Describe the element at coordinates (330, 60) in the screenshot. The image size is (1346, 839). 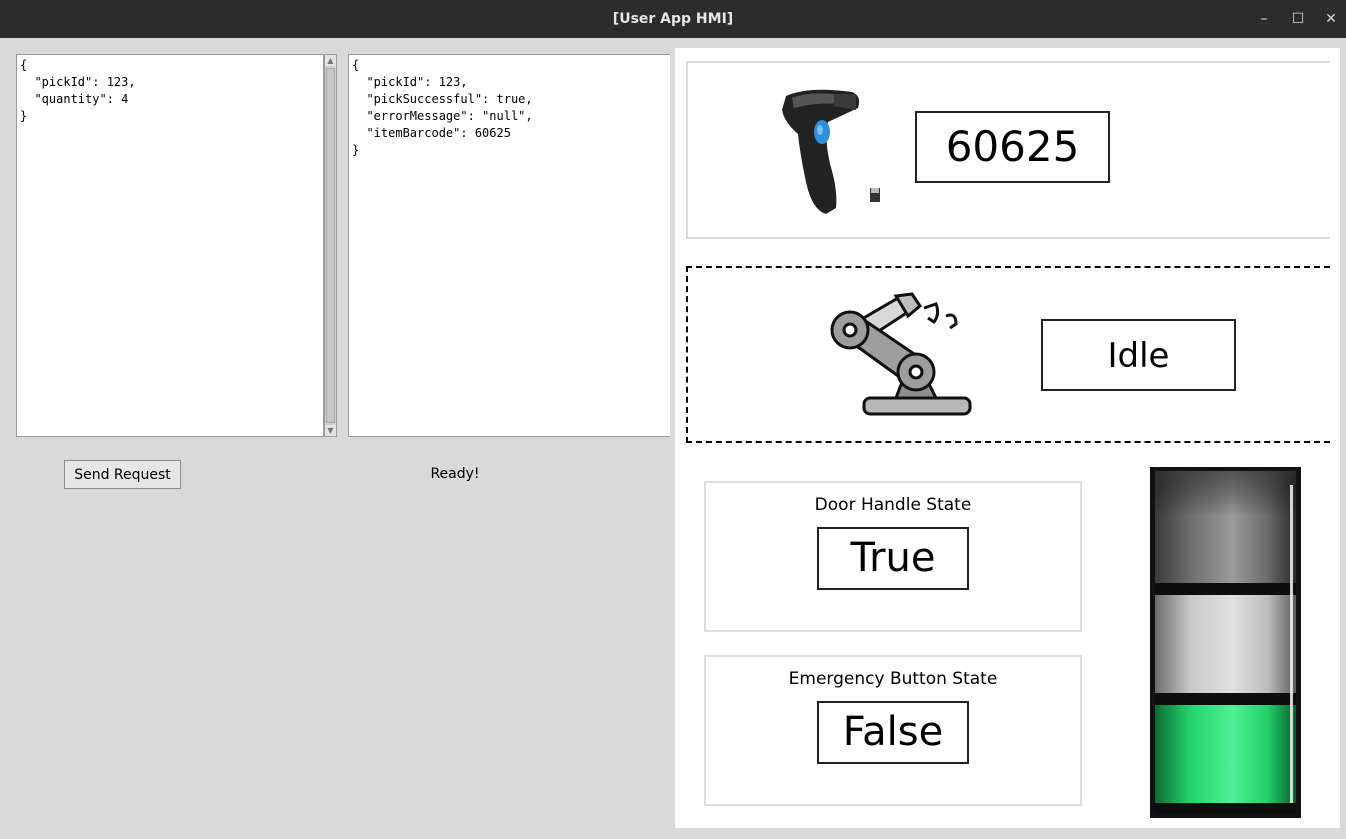
I see `scroll-up-arrow-icon: ▲` at that location.